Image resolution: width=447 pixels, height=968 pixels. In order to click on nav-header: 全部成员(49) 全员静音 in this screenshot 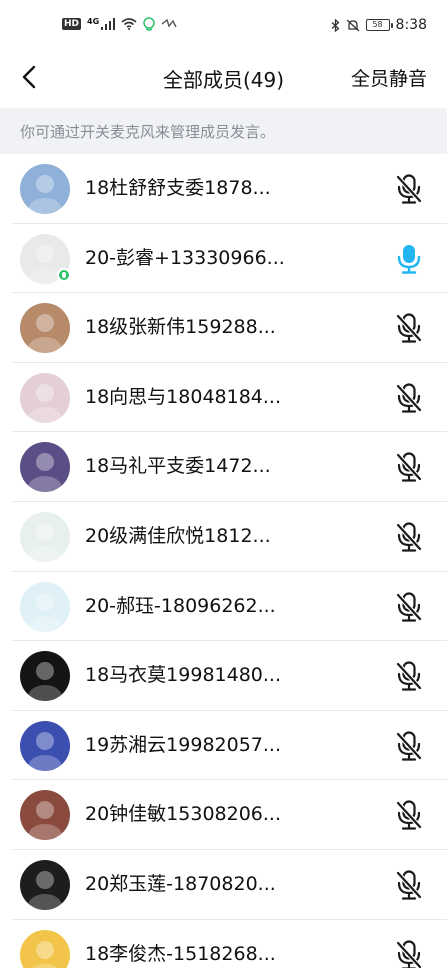, I will do `click(223, 80)`.